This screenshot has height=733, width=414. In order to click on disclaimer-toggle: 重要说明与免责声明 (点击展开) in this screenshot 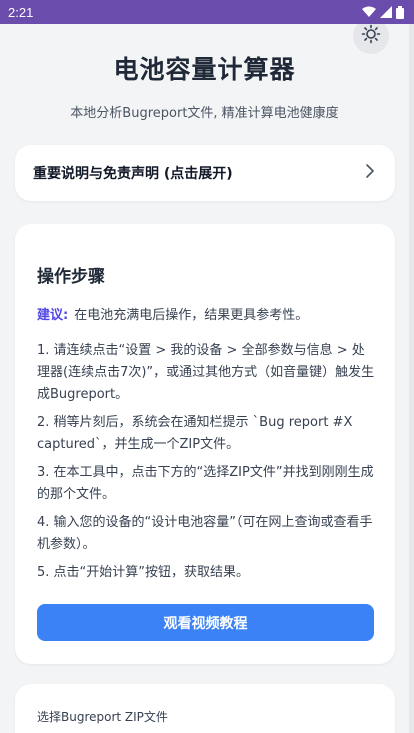, I will do `click(205, 173)`.